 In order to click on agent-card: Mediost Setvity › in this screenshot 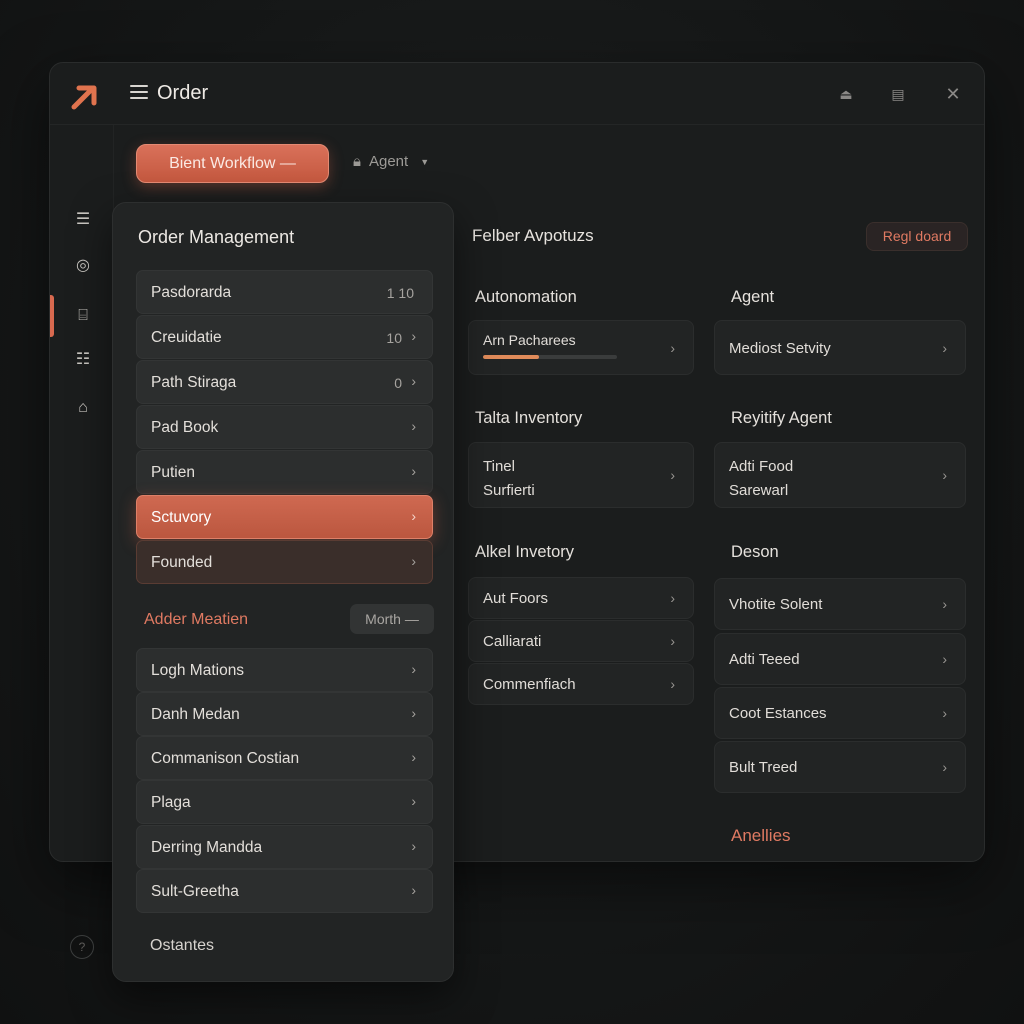, I will do `click(840, 347)`.